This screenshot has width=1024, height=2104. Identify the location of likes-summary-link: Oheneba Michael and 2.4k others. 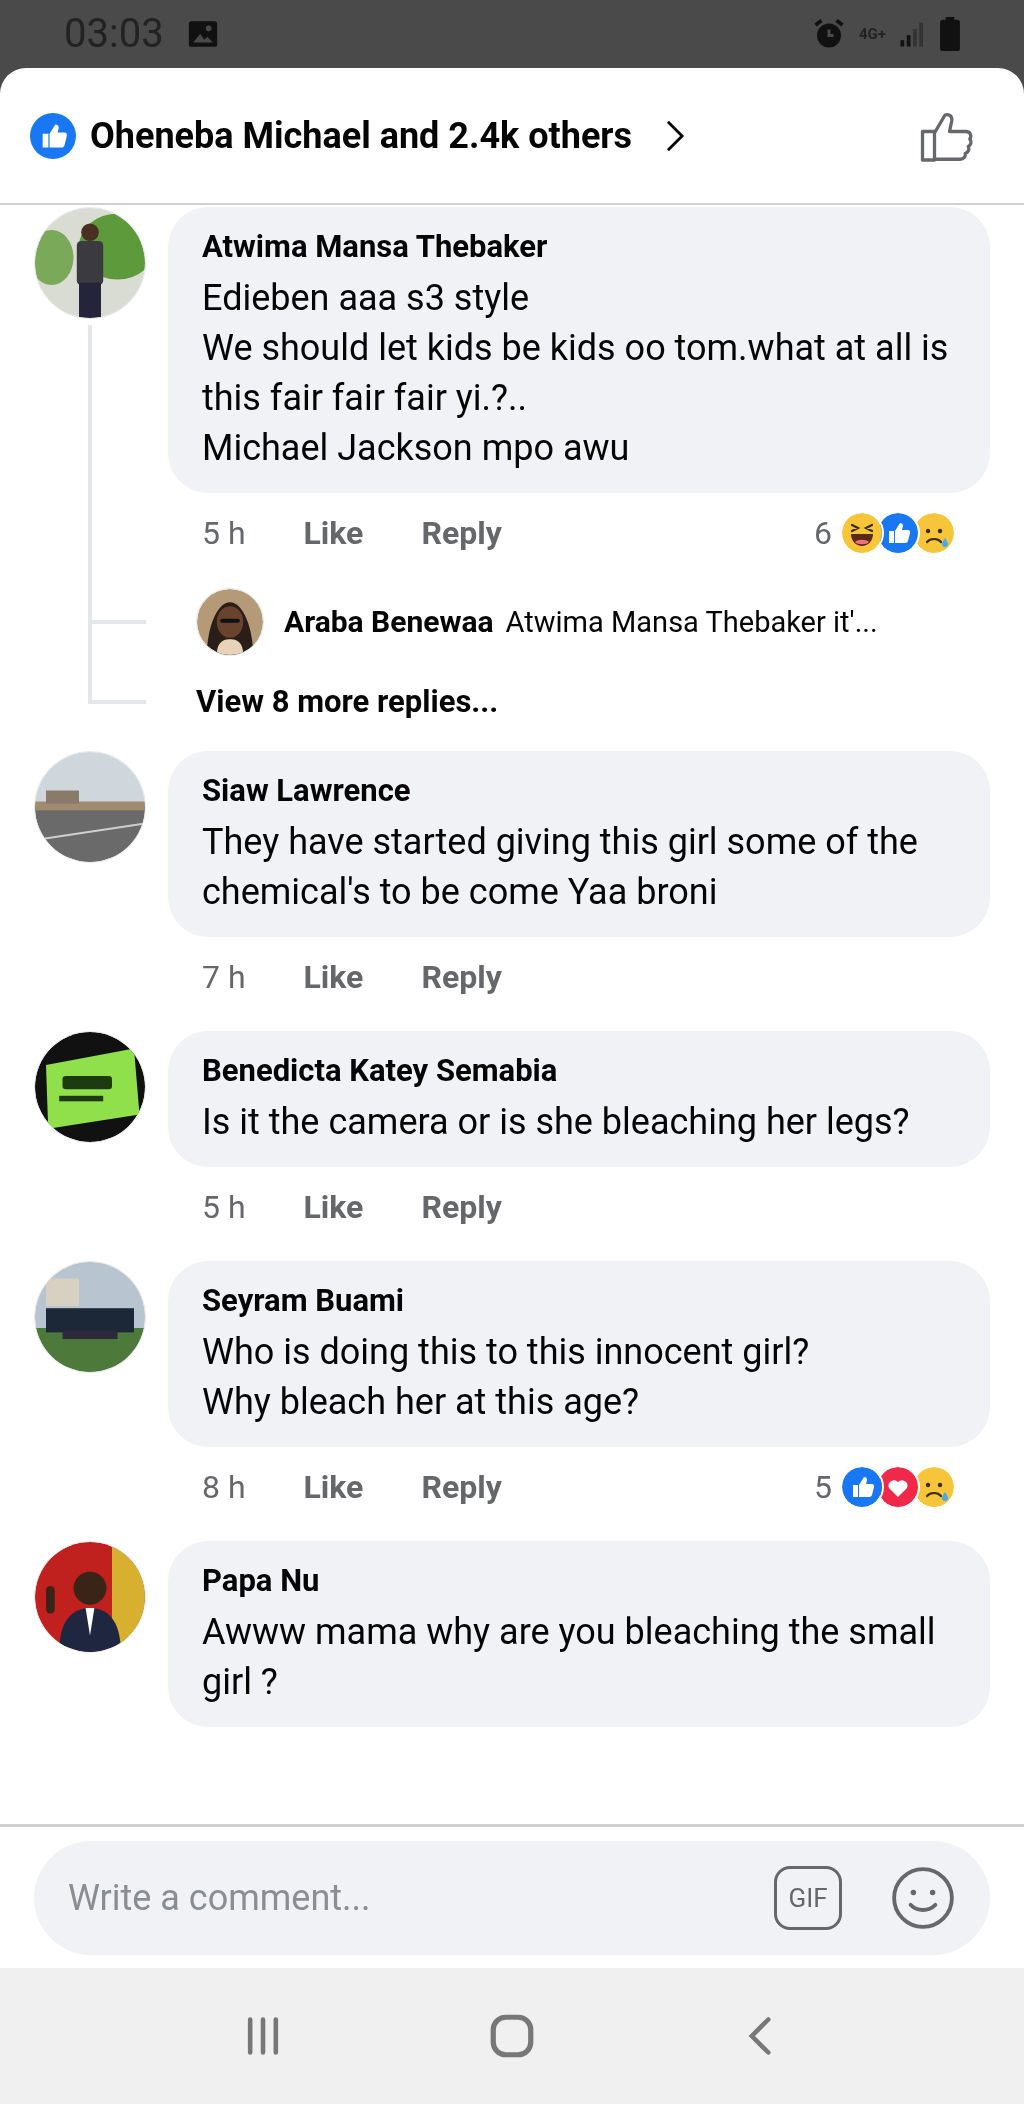
(361, 135).